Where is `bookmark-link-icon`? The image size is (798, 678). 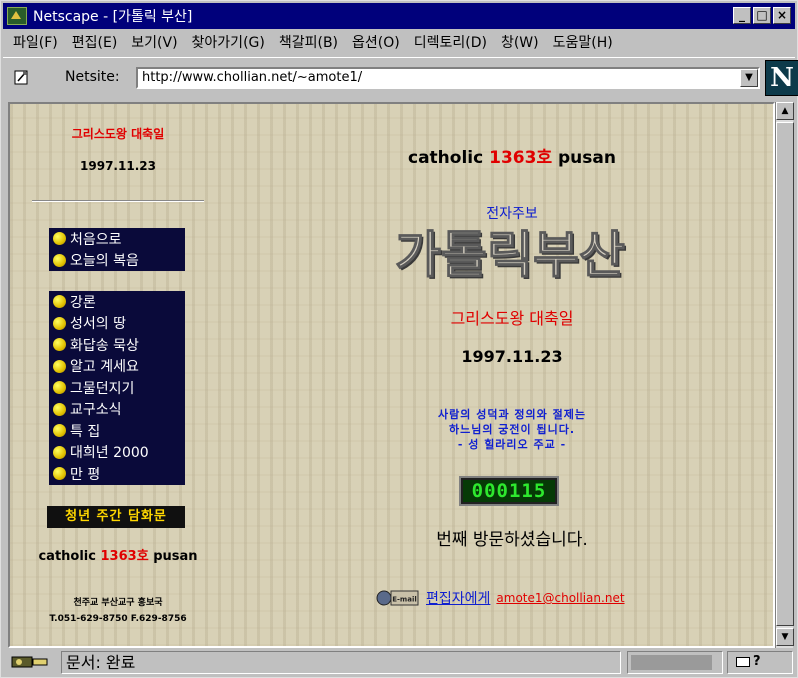
bookmark-link-icon is located at coordinates (22, 77).